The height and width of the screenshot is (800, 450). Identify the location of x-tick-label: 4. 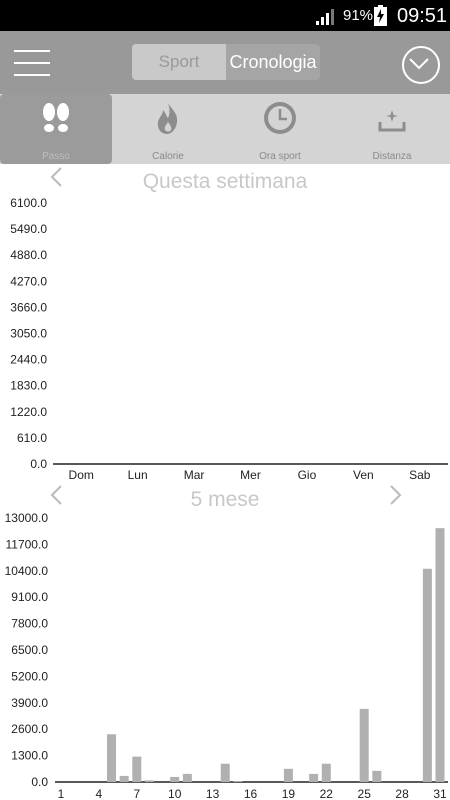
(99, 793).